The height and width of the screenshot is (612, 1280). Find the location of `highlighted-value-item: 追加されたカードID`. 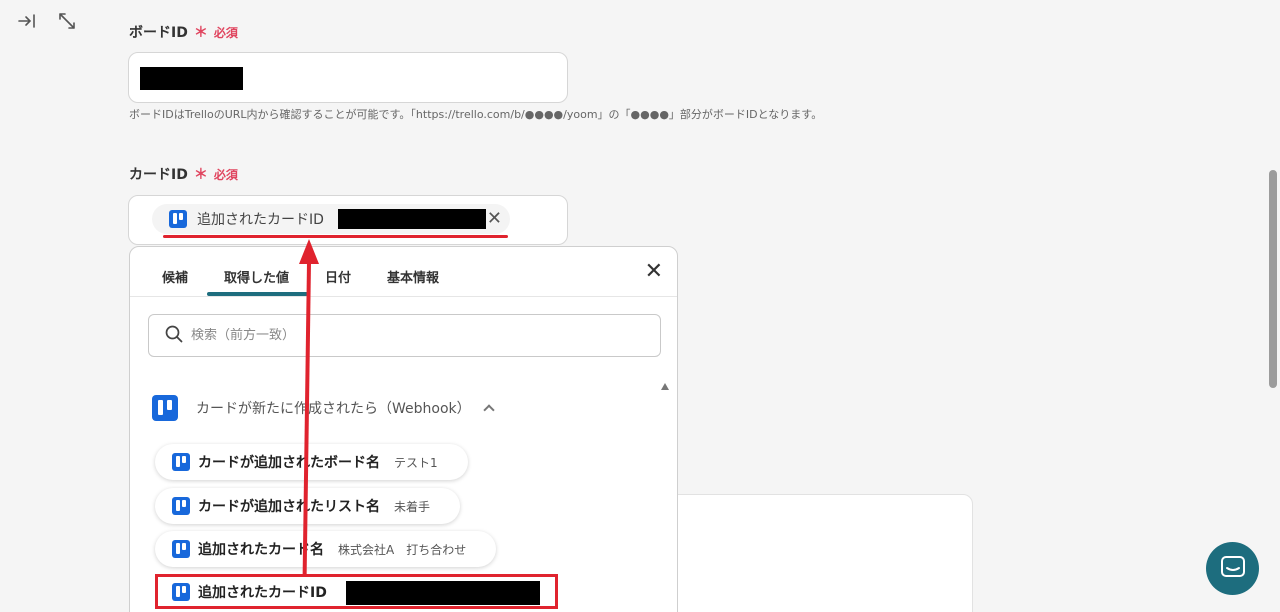

highlighted-value-item: 追加されたカードID is located at coordinates (356, 591).